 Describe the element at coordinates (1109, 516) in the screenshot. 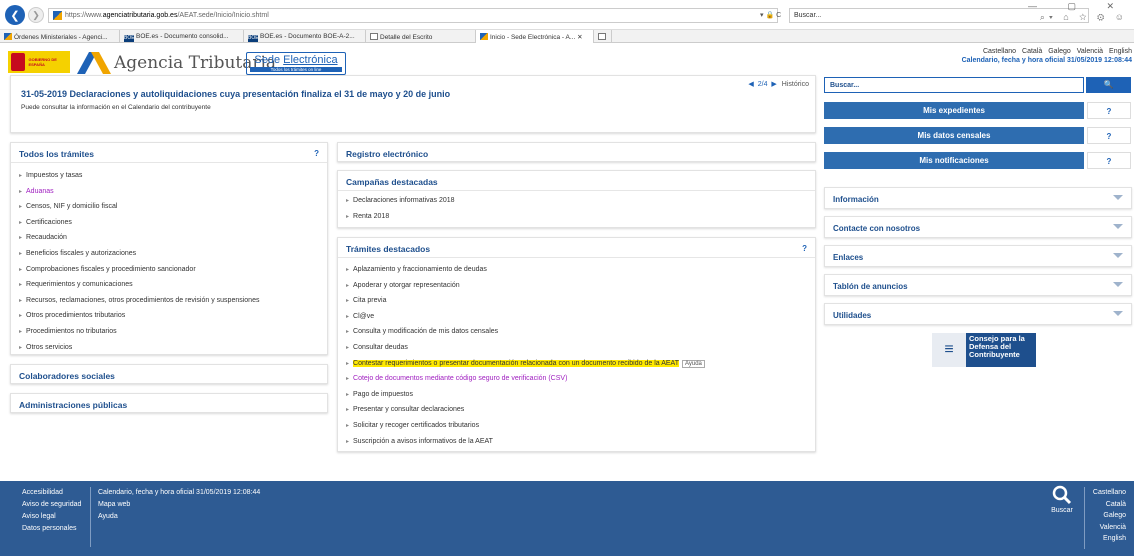

I see `footer-lang-galego: Galego` at that location.